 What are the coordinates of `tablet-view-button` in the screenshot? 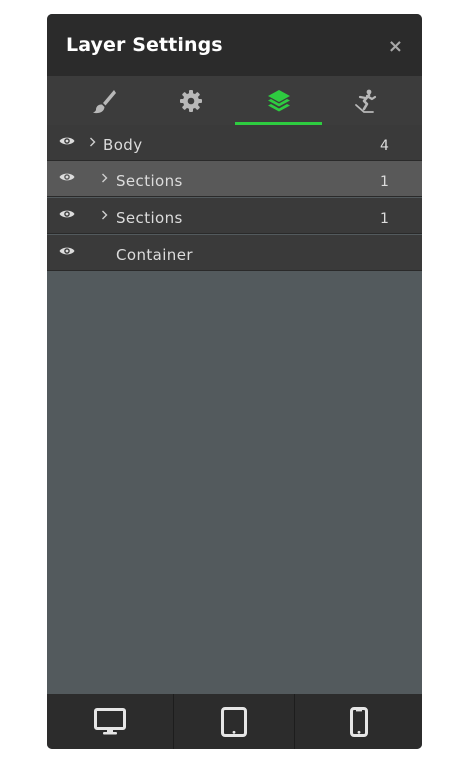 It's located at (234, 721).